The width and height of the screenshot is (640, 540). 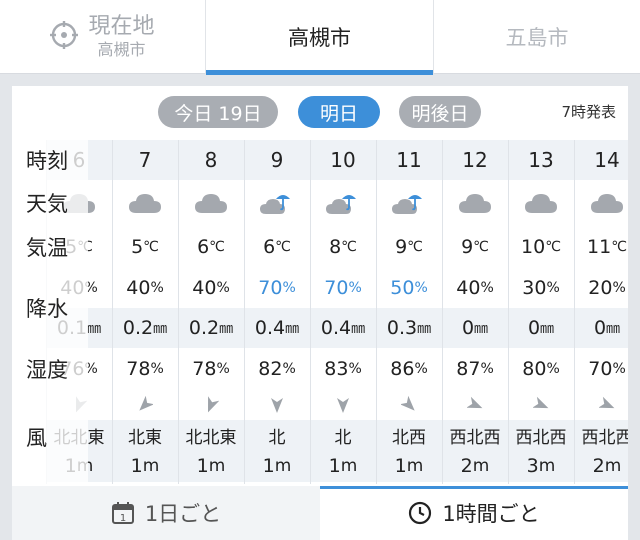 What do you see at coordinates (277, 203) in the screenshot?
I see `rain-icon` at bounding box center [277, 203].